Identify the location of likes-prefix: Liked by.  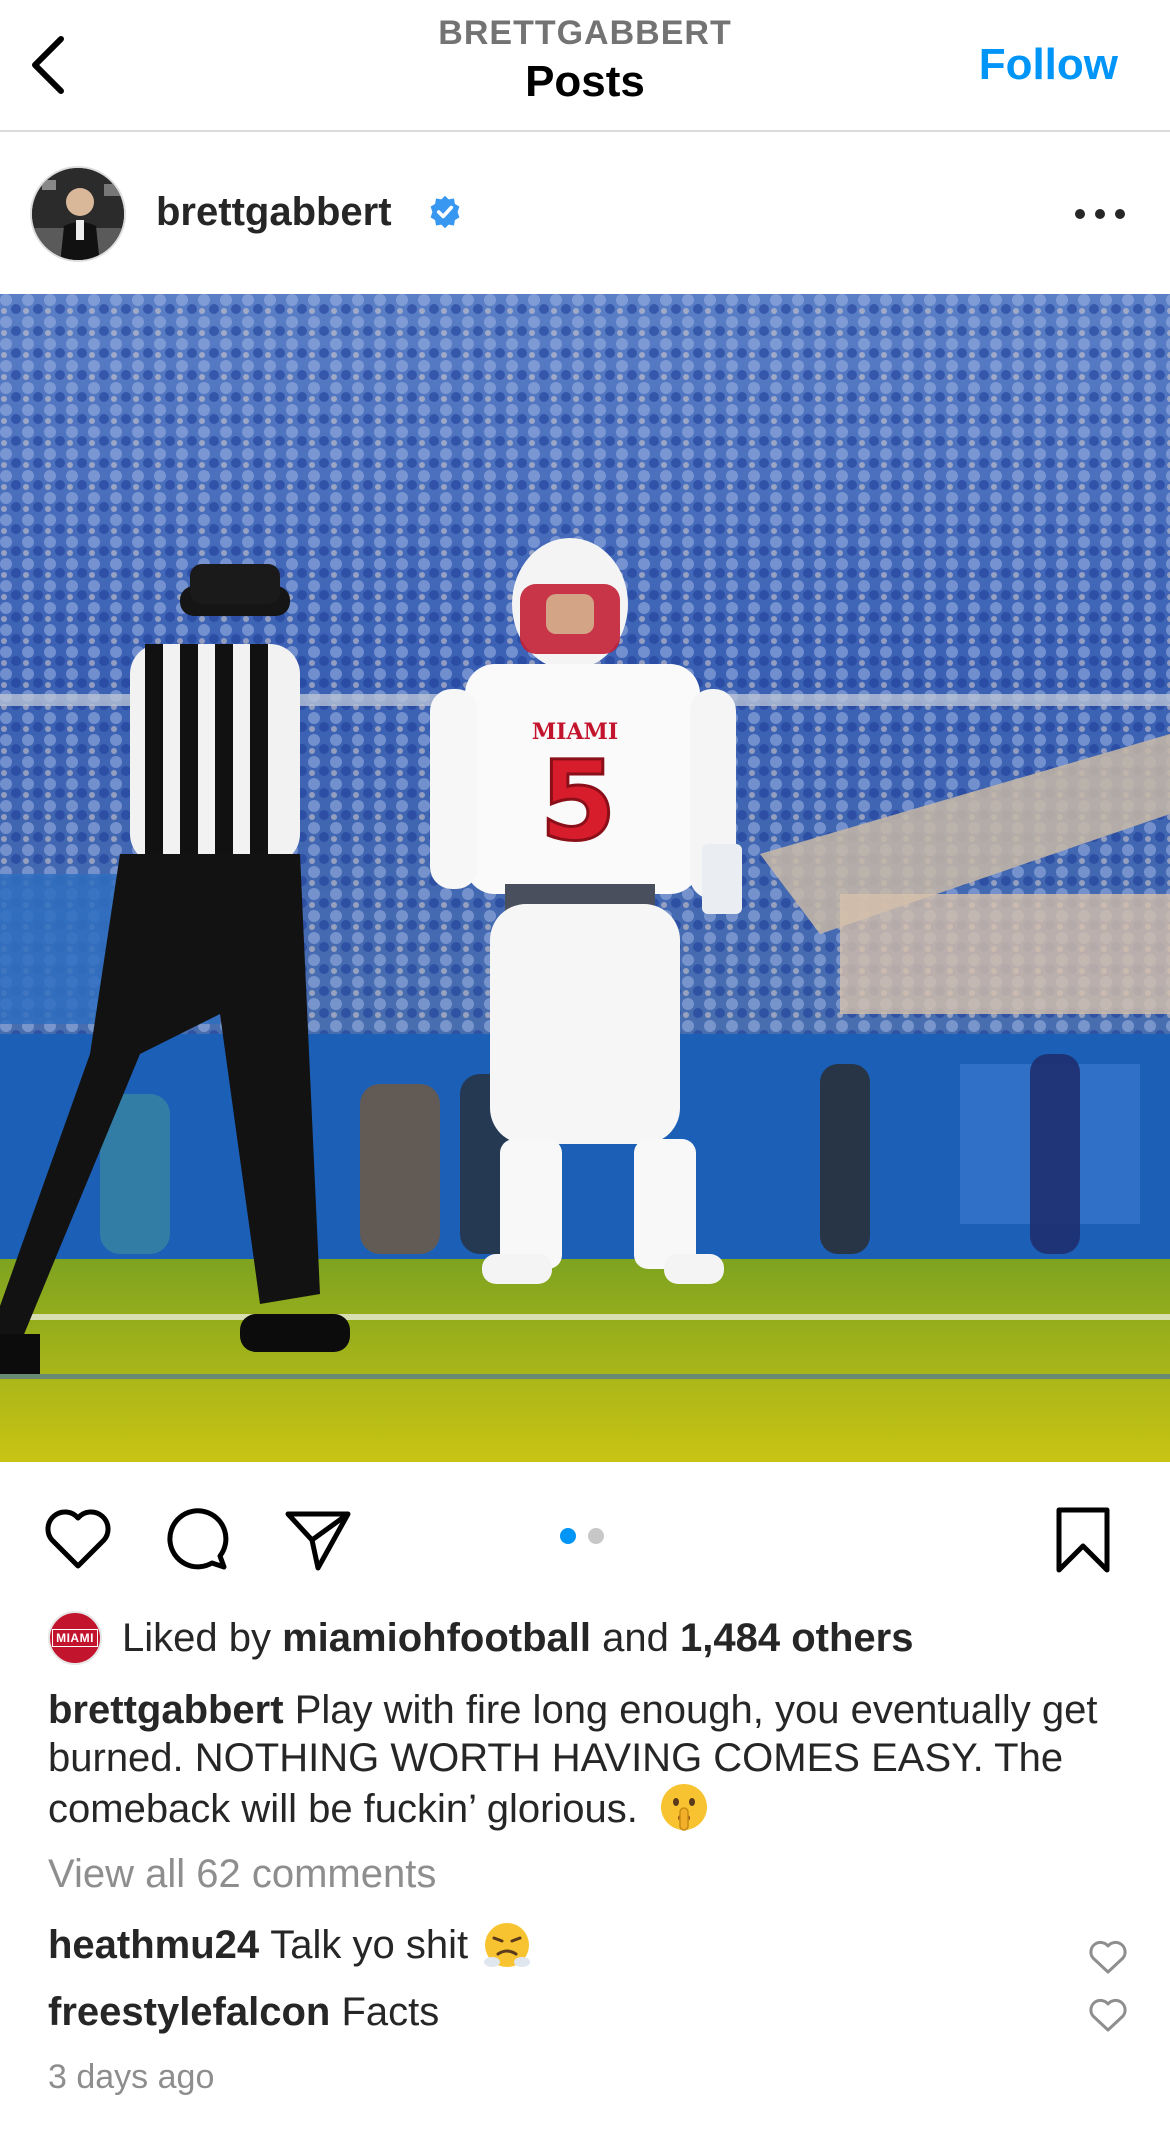
(196, 1637).